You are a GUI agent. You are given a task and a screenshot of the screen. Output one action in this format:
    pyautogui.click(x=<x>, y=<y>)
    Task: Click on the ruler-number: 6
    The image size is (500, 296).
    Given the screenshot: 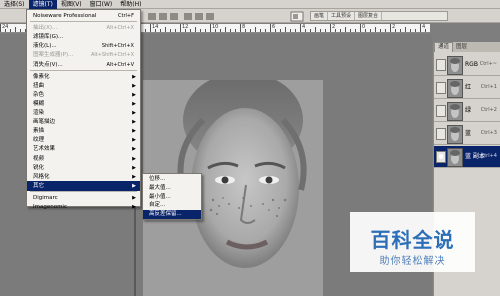 What is the action you would take?
    pyautogui.click(x=274, y=27)
    